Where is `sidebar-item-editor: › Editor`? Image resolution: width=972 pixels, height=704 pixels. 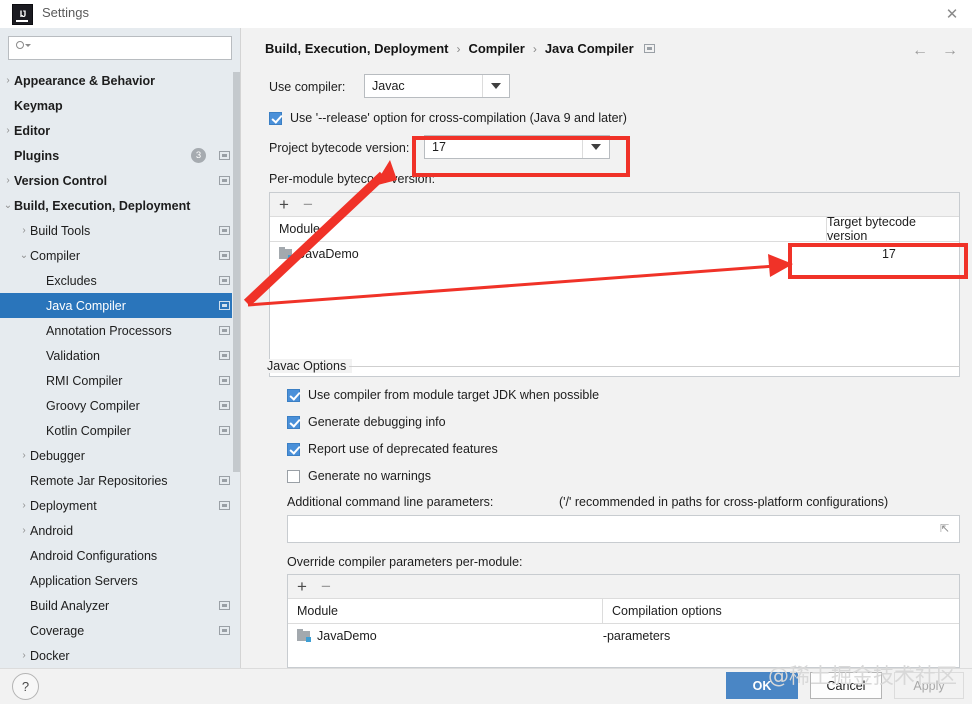 sidebar-item-editor: › Editor is located at coordinates (120, 130).